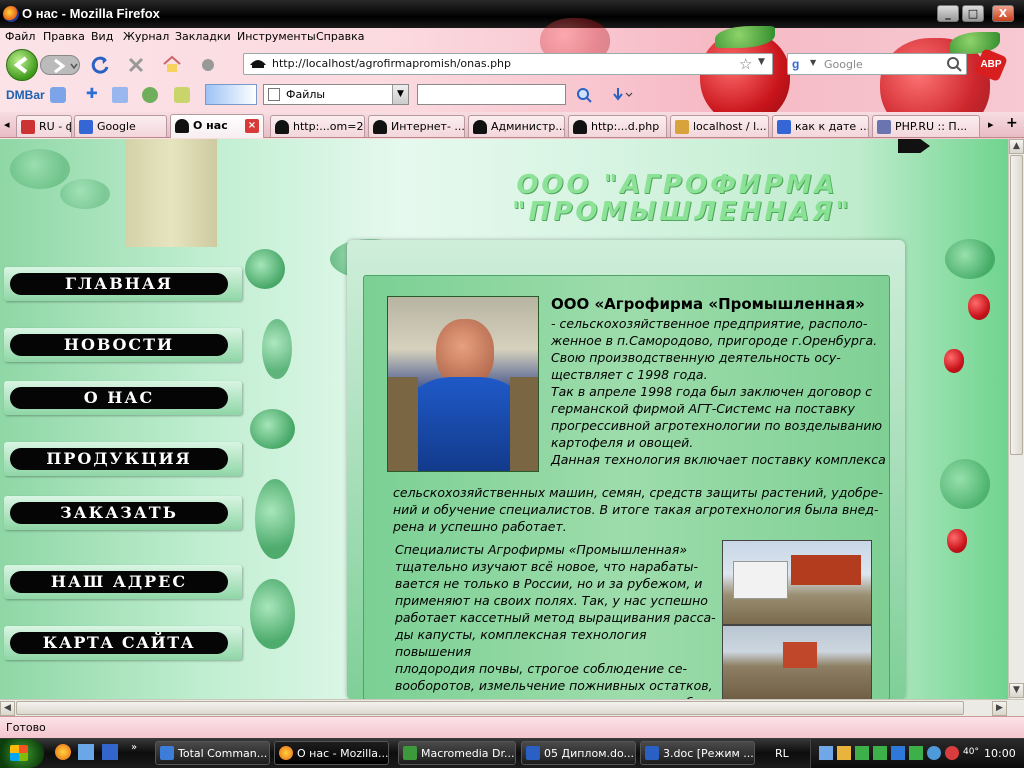  I want to click on tray-shield-icon, so click(934, 753).